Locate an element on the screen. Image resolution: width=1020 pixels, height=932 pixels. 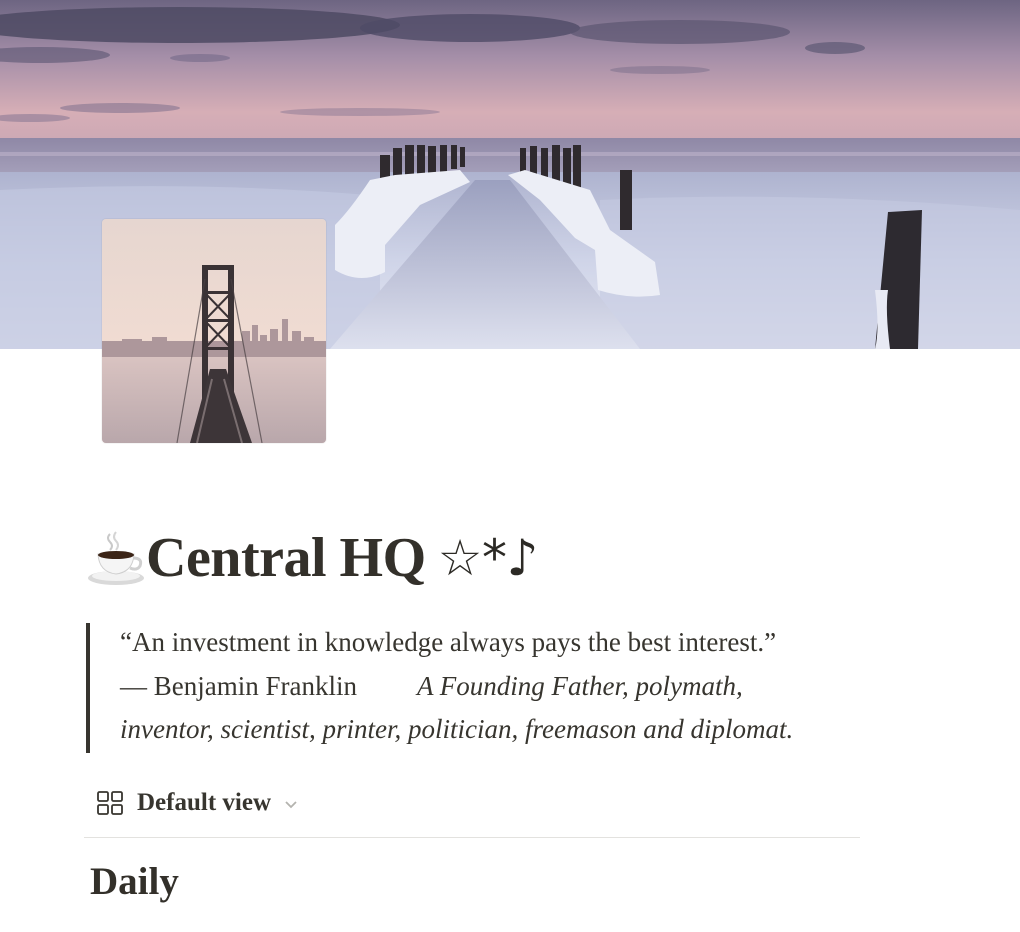
view-switcher-button: Default view is located at coordinates (197, 803).